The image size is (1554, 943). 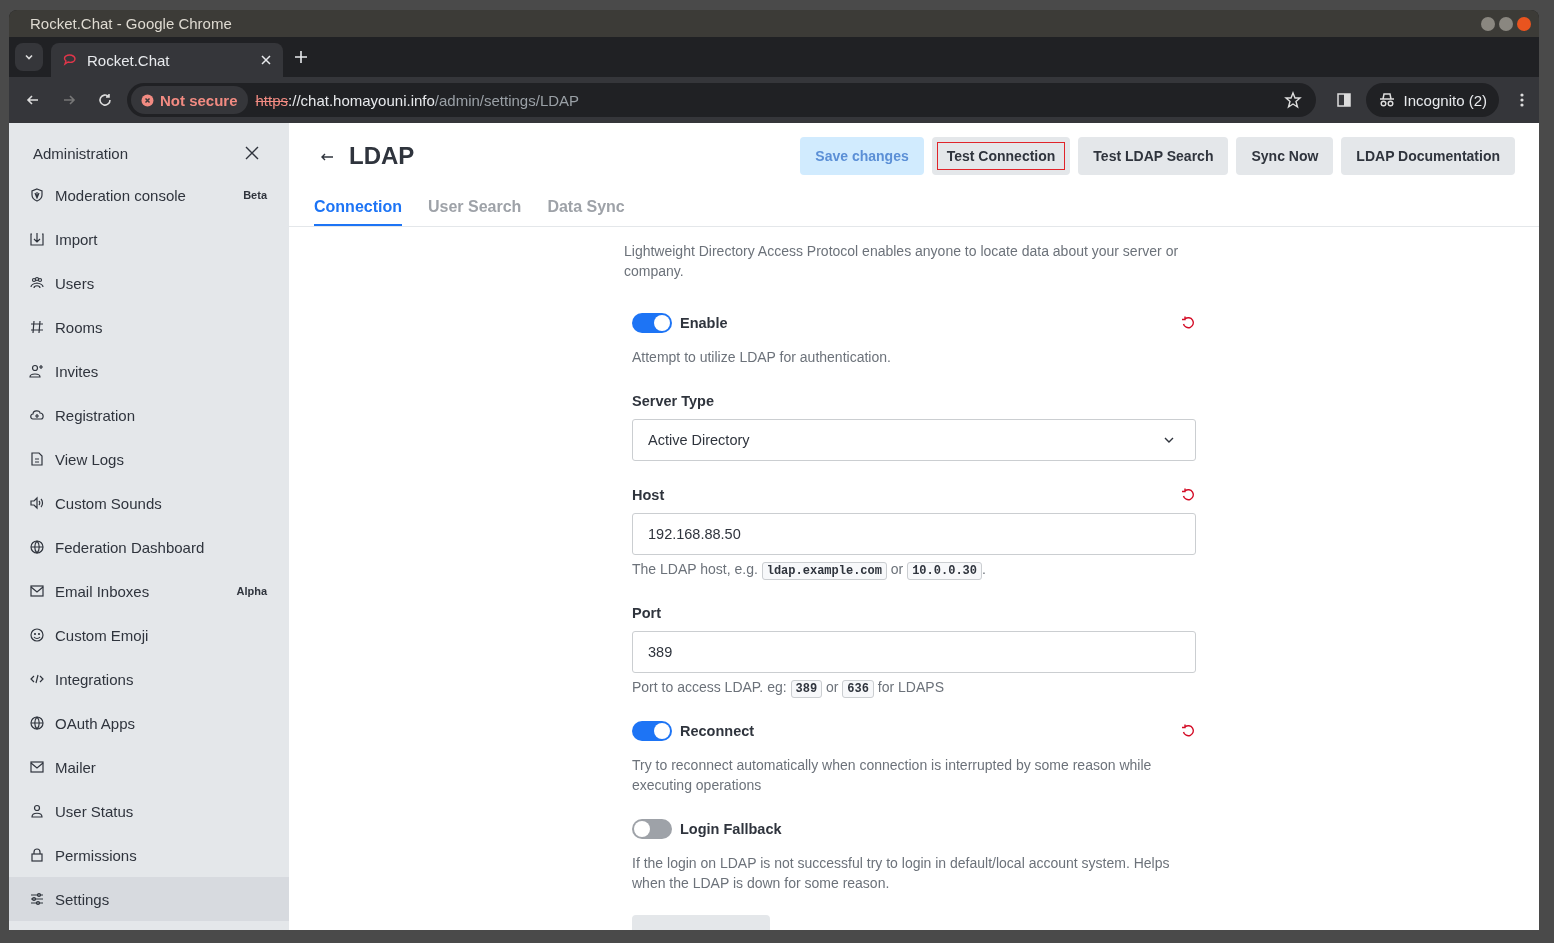 I want to click on document-icon, so click(x=37, y=459).